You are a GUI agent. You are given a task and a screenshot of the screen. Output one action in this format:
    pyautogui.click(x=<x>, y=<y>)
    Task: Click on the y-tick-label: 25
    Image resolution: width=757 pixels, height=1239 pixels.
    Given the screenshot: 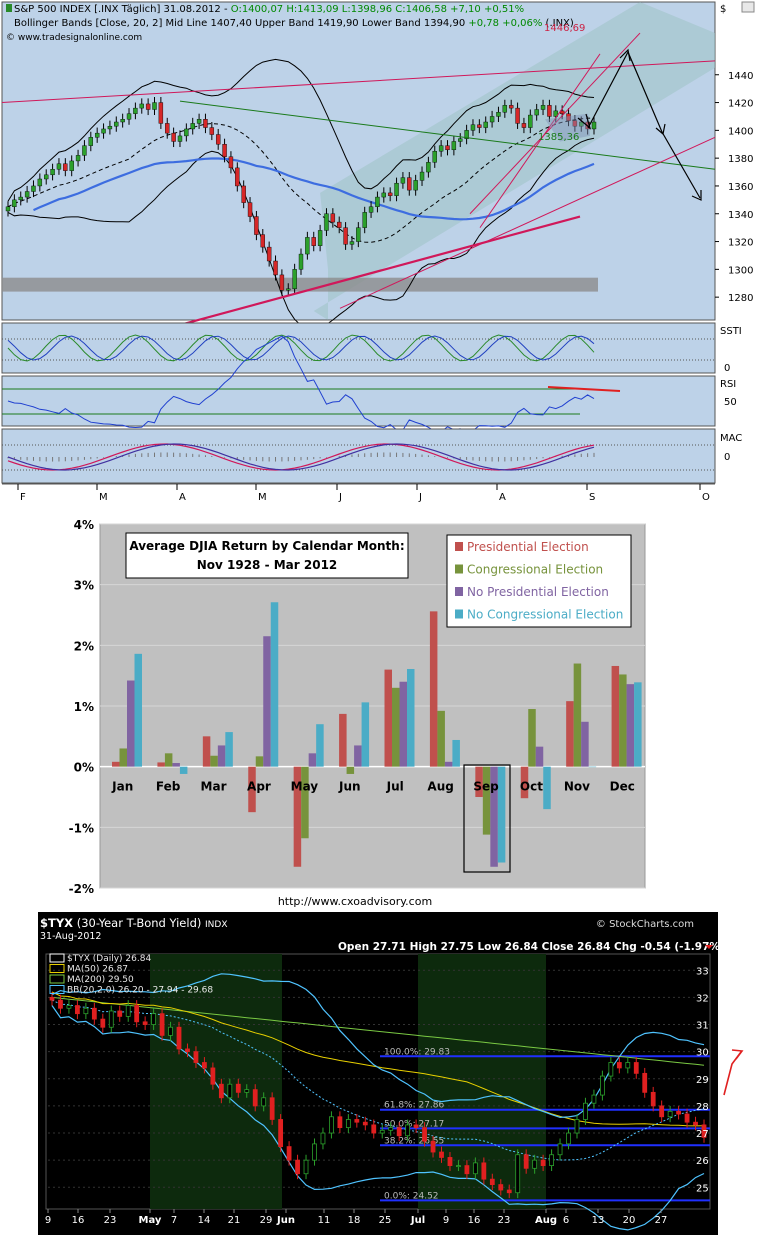 What is the action you would take?
    pyautogui.click(x=702, y=1188)
    